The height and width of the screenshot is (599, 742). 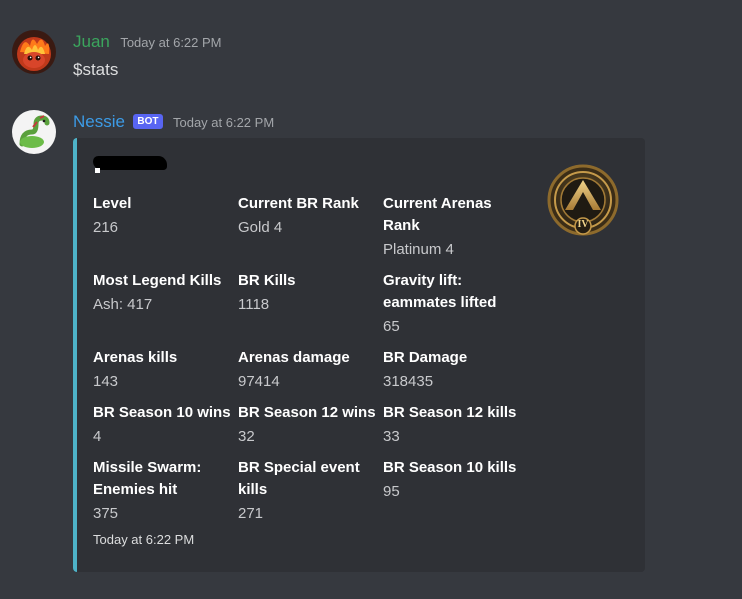 What do you see at coordinates (97, 436) in the screenshot?
I see `field-value: 4` at bounding box center [97, 436].